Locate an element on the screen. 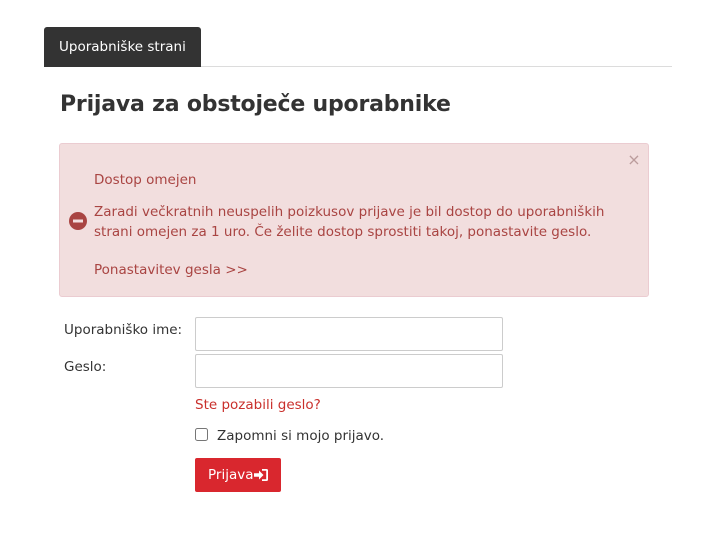 This screenshot has width=711, height=536. reset-password-link: Ponastavitev gesla >> is located at coordinates (171, 270).